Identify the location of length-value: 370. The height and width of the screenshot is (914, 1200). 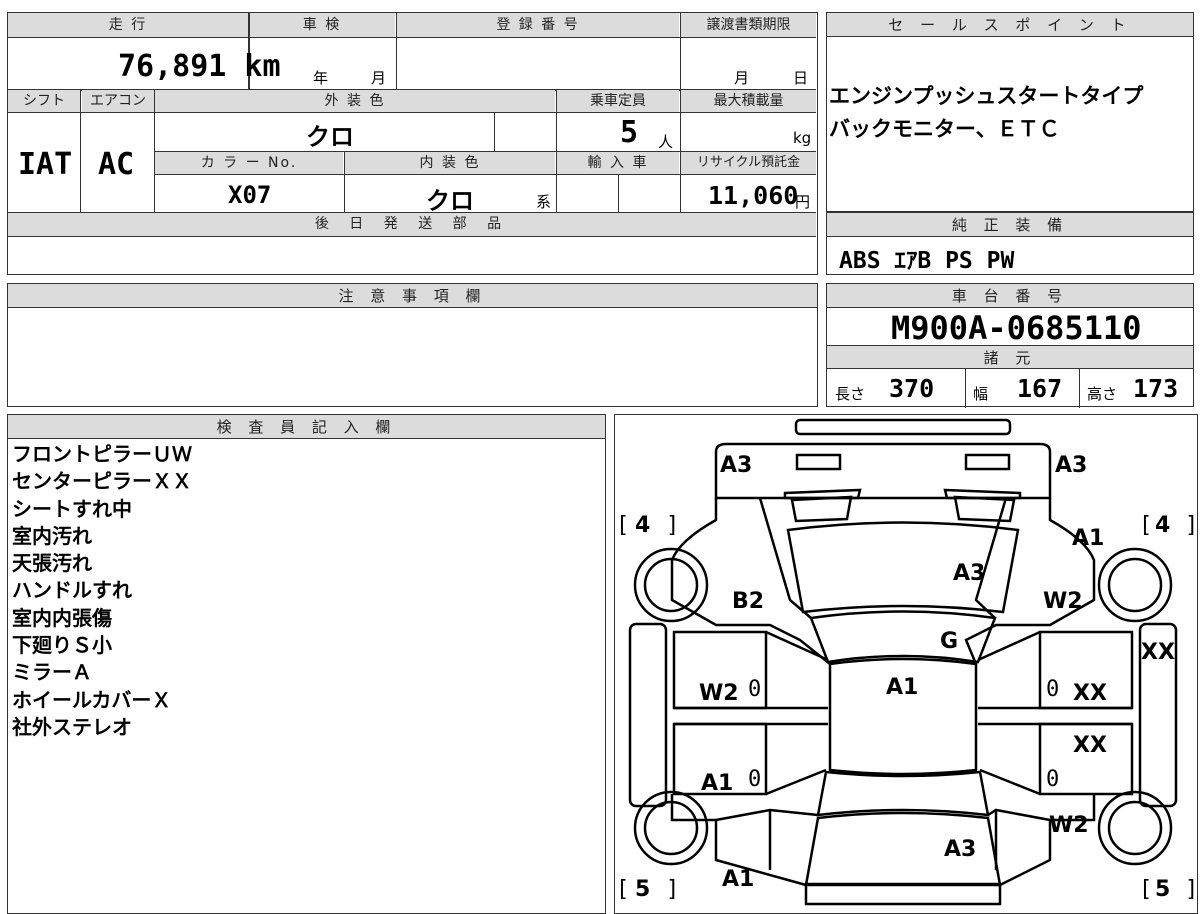
(912, 388).